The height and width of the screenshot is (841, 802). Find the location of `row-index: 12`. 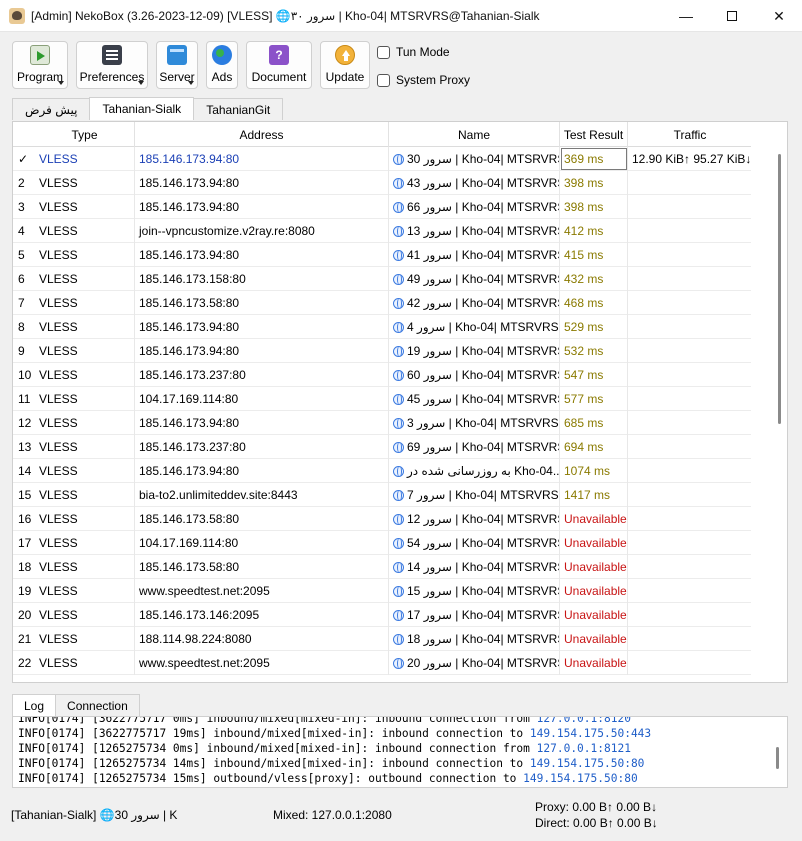

row-index: 12 is located at coordinates (25, 423).